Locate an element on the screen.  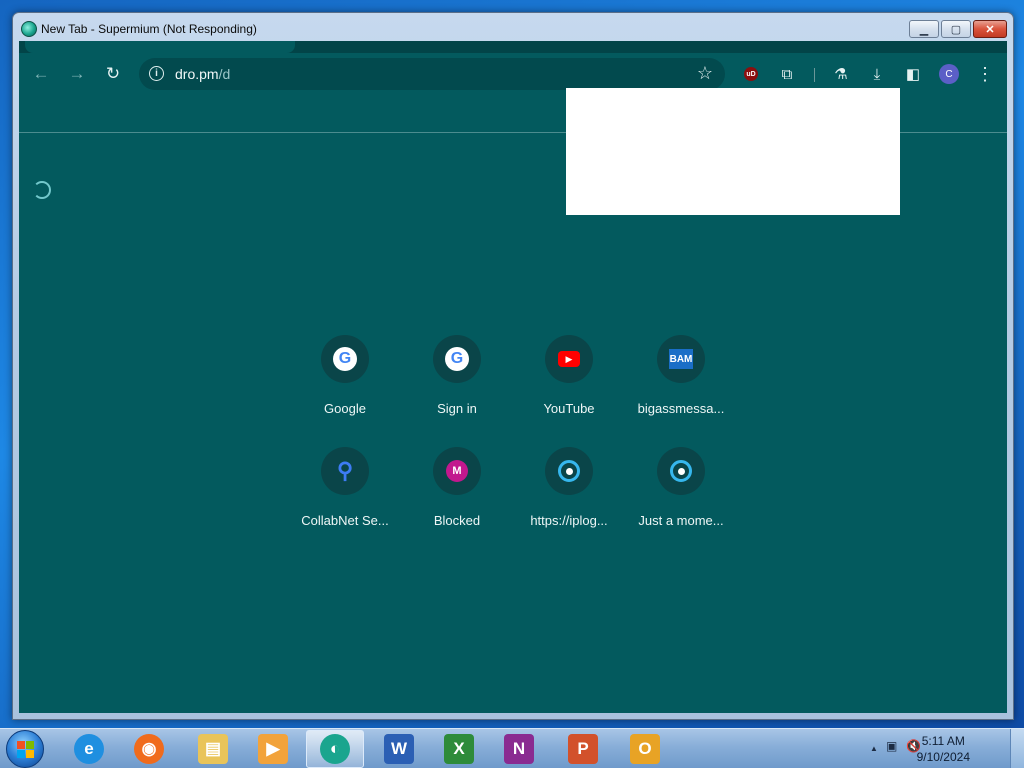
caption-buttons: ▁ ▢ ✕ is located at coordinates (958, 29).